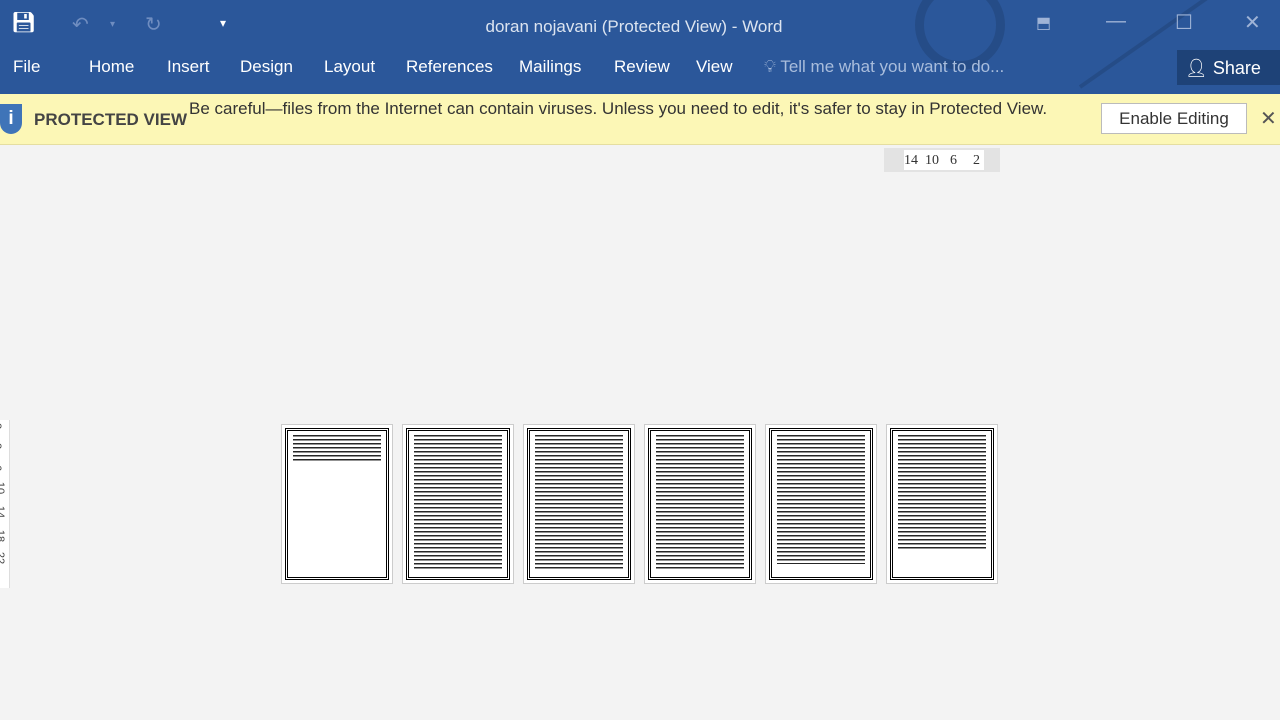 The width and height of the screenshot is (1280, 720). I want to click on ribbon-display-options-icon: ⬒, so click(1043, 23).